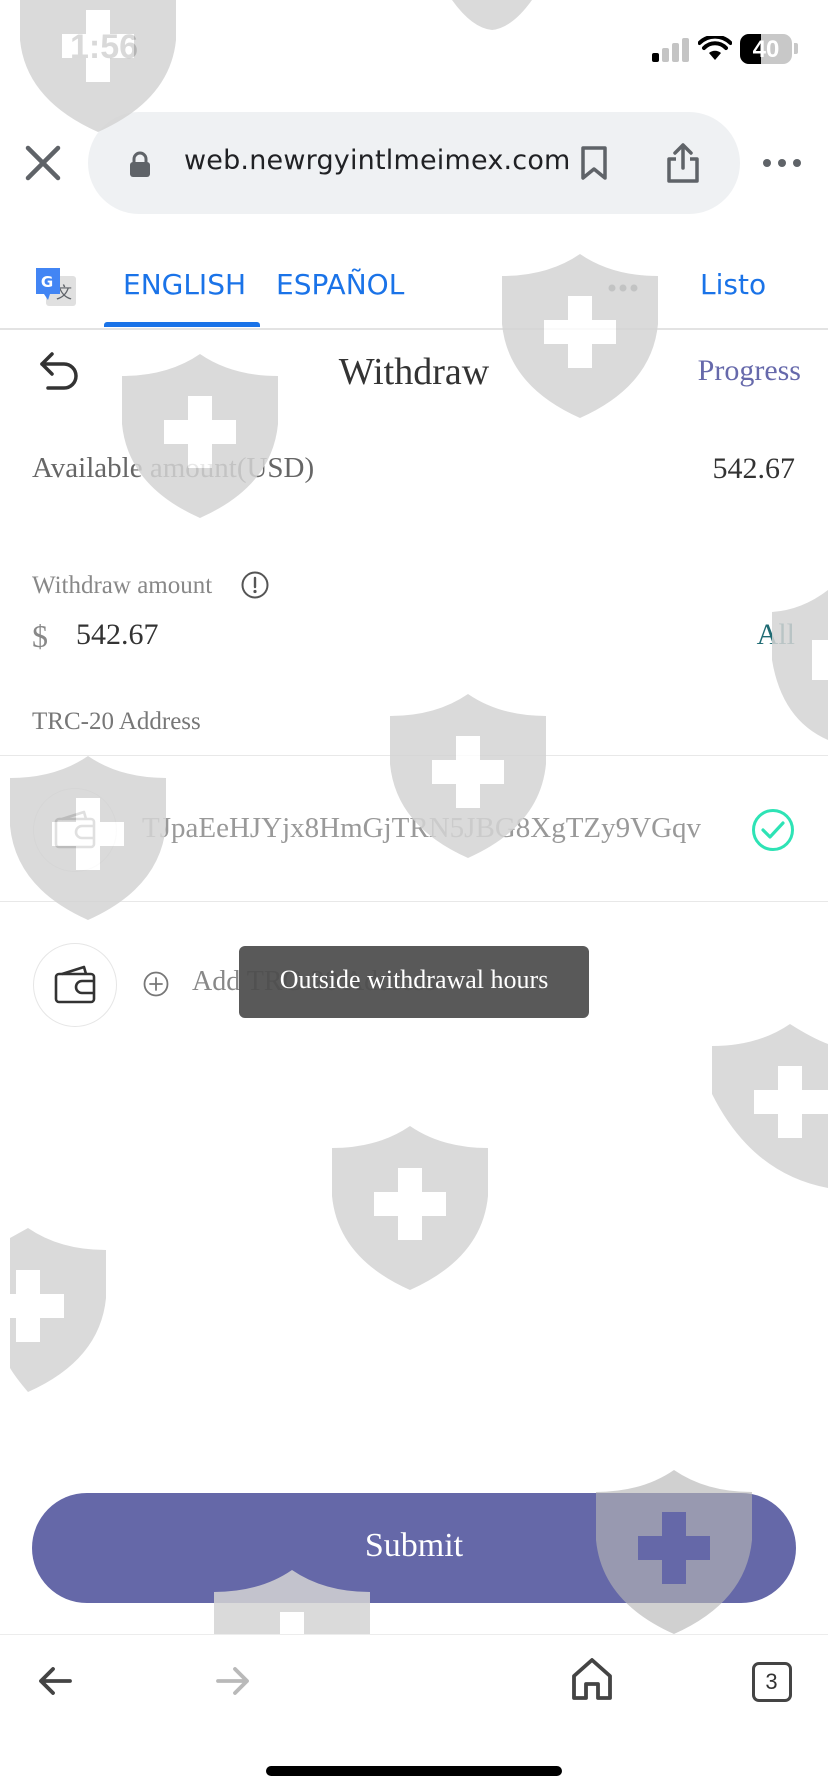 The width and height of the screenshot is (828, 1792). I want to click on withdraw-amount-input: 542.67, so click(117, 635).